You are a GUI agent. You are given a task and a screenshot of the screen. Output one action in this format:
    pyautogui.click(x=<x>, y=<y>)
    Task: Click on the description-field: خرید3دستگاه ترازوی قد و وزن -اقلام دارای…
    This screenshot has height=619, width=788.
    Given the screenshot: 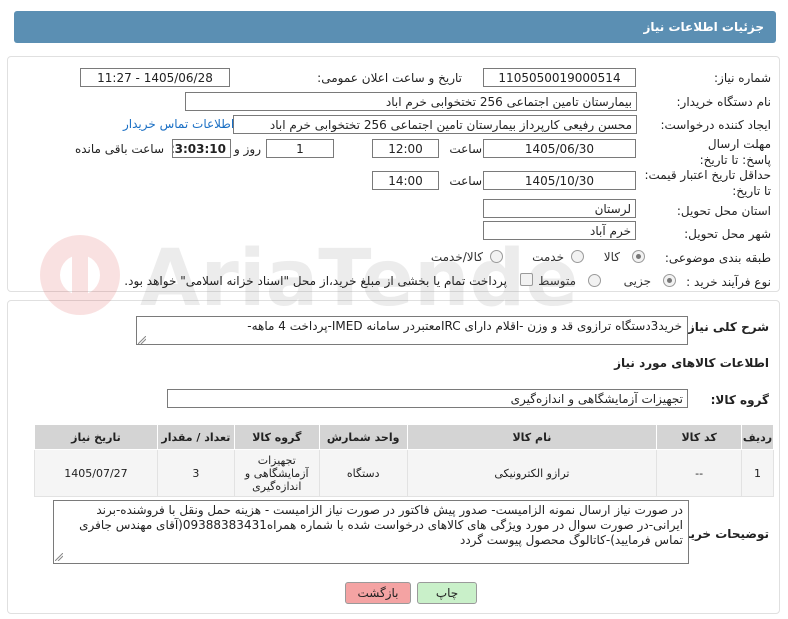 What is the action you would take?
    pyautogui.click(x=412, y=330)
    